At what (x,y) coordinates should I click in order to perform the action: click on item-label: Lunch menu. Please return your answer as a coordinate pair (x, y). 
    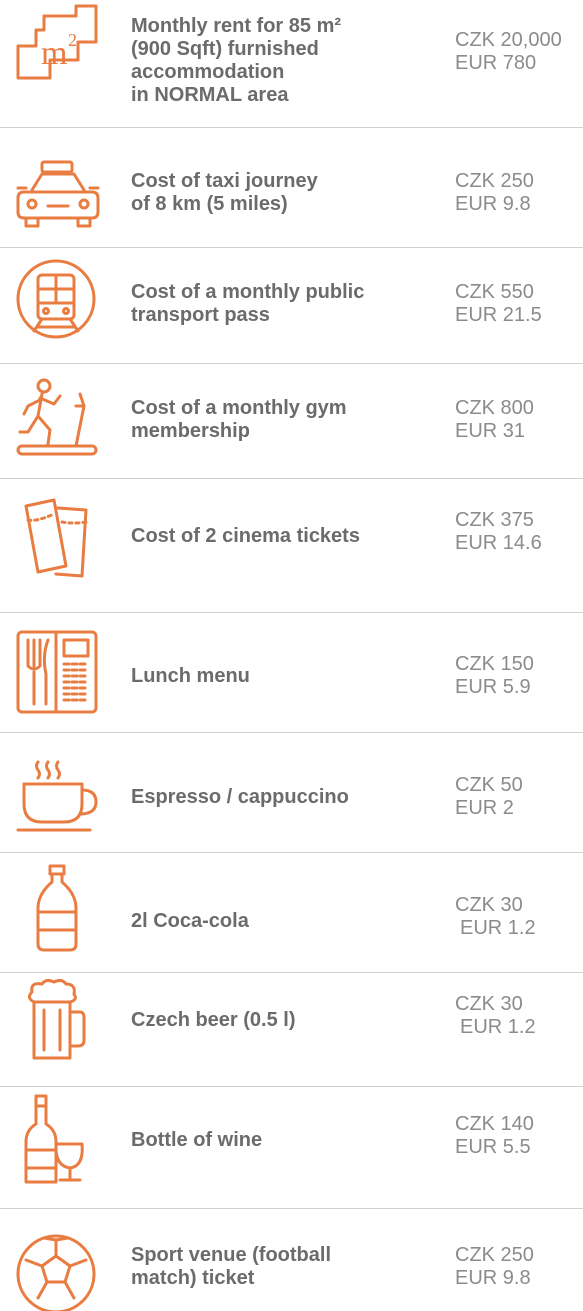
    Looking at the image, I should click on (190, 675).